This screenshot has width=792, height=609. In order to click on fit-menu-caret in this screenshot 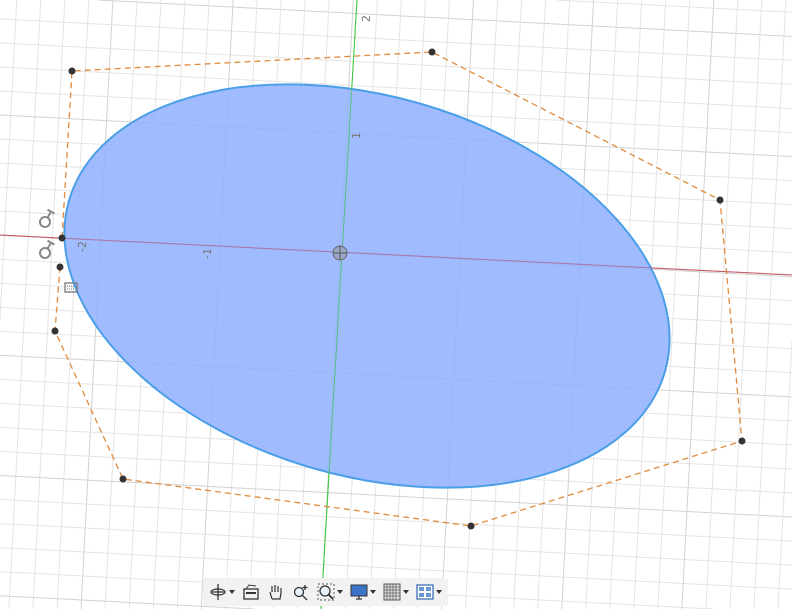, I will do `click(340, 592)`.